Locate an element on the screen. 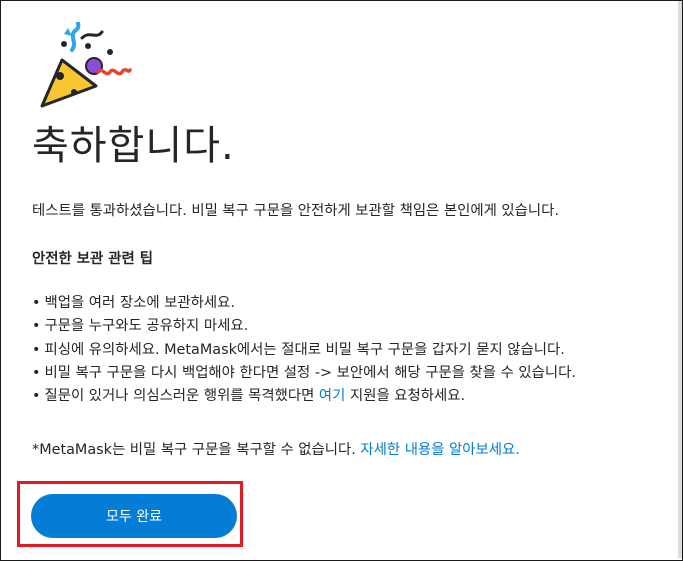 This screenshot has width=683, height=561. page-title: 축하합니다. is located at coordinates (133, 146).